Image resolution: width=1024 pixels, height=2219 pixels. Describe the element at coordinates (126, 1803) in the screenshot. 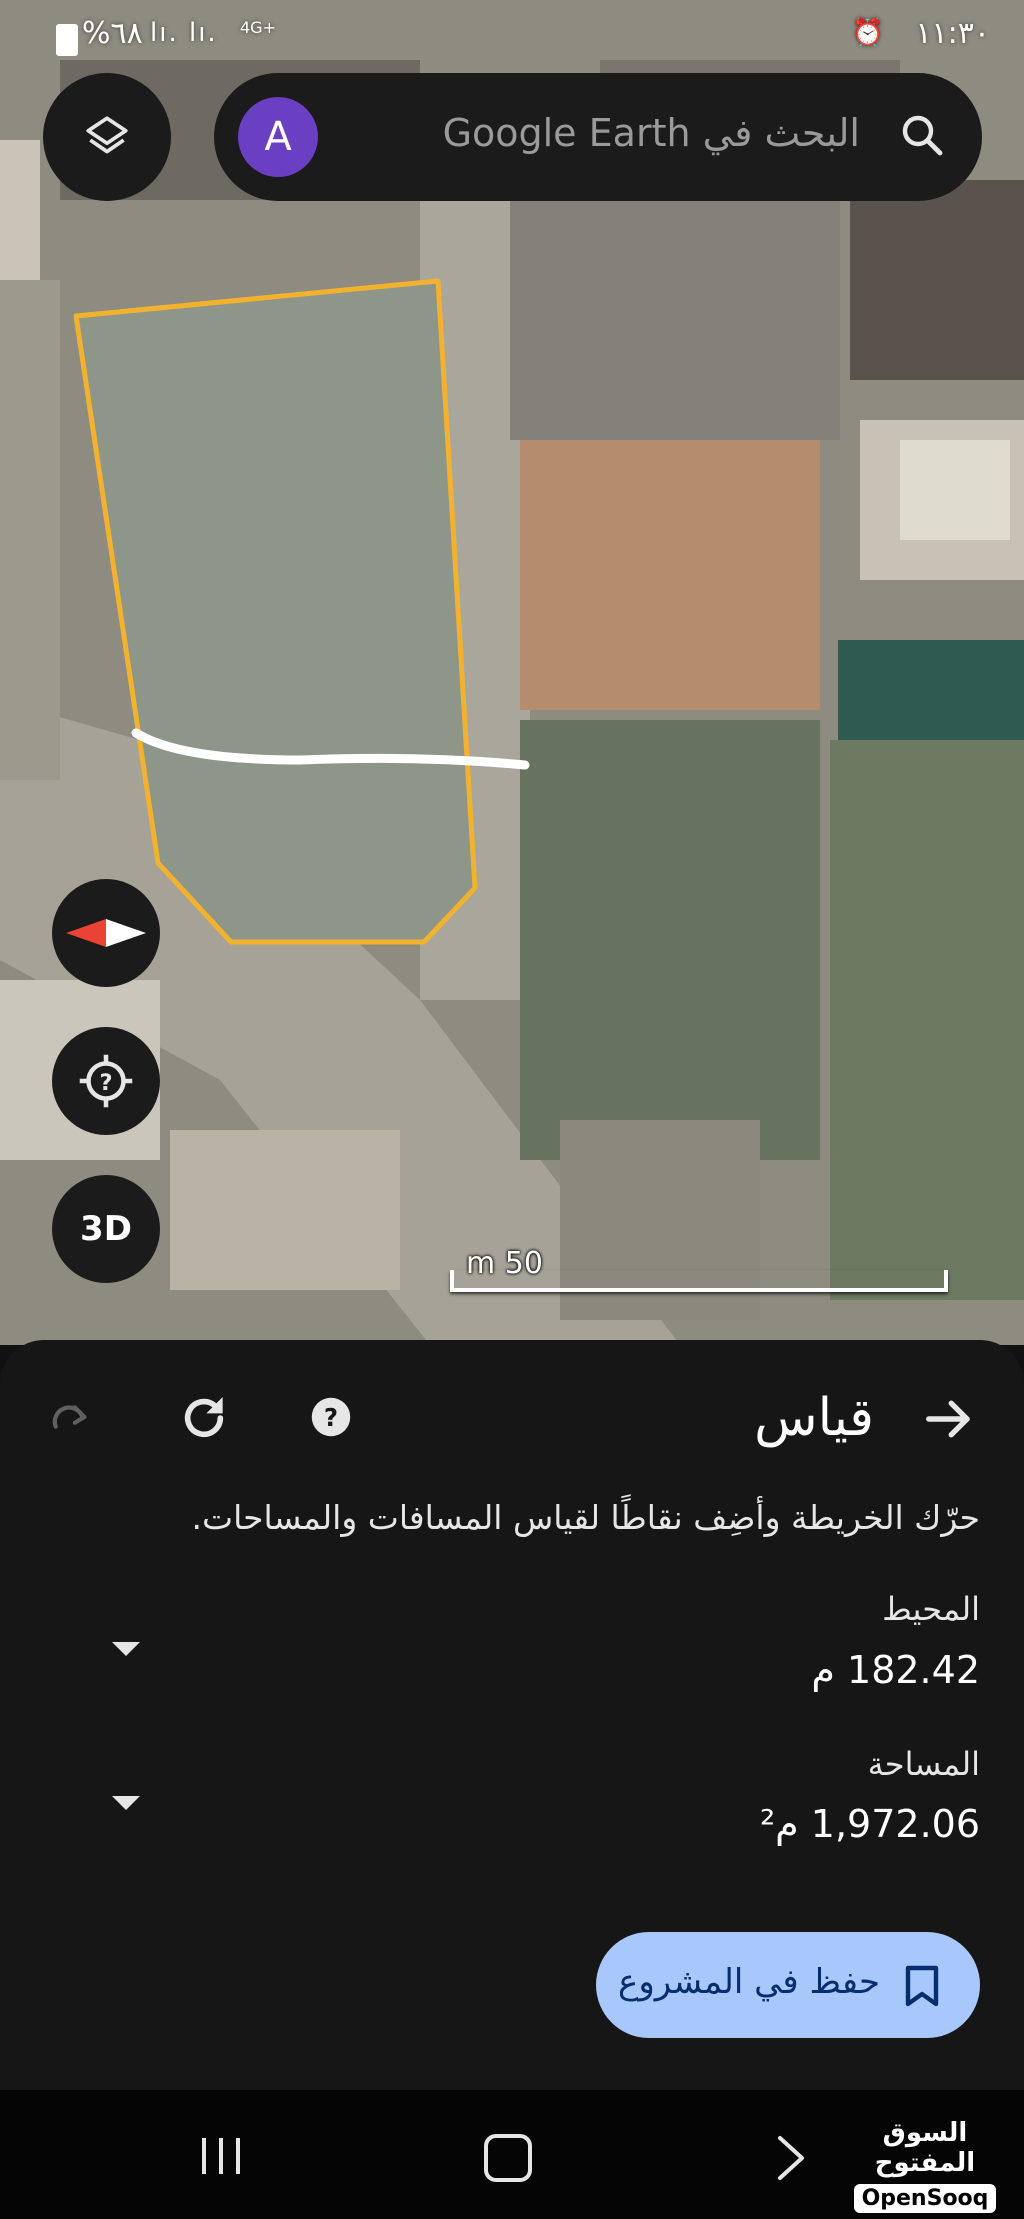

I see `area-unit-dropdown` at that location.